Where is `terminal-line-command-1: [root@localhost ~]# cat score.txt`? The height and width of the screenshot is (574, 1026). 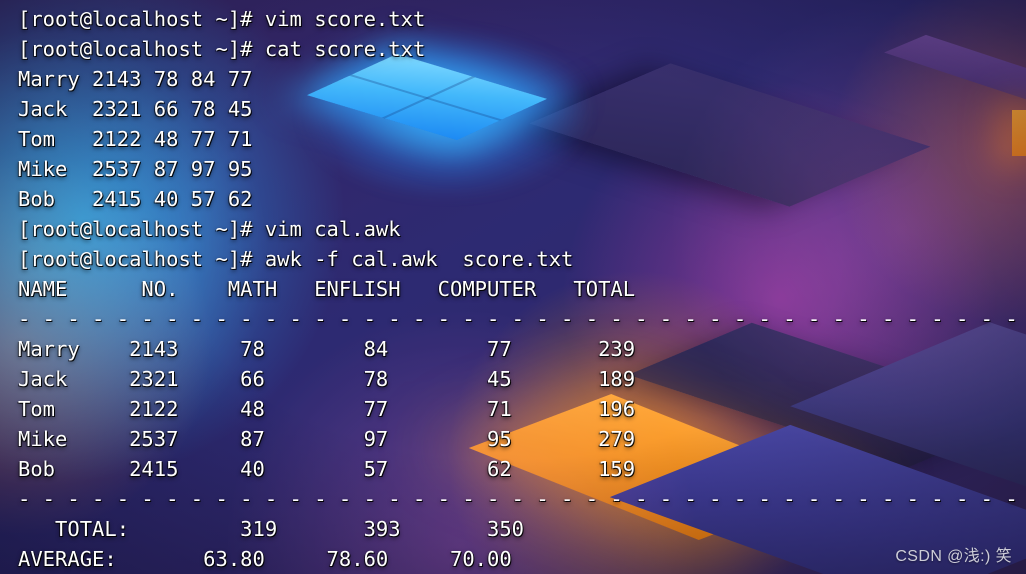 terminal-line-command-1: [root@localhost ~]# cat score.txt is located at coordinates (222, 49).